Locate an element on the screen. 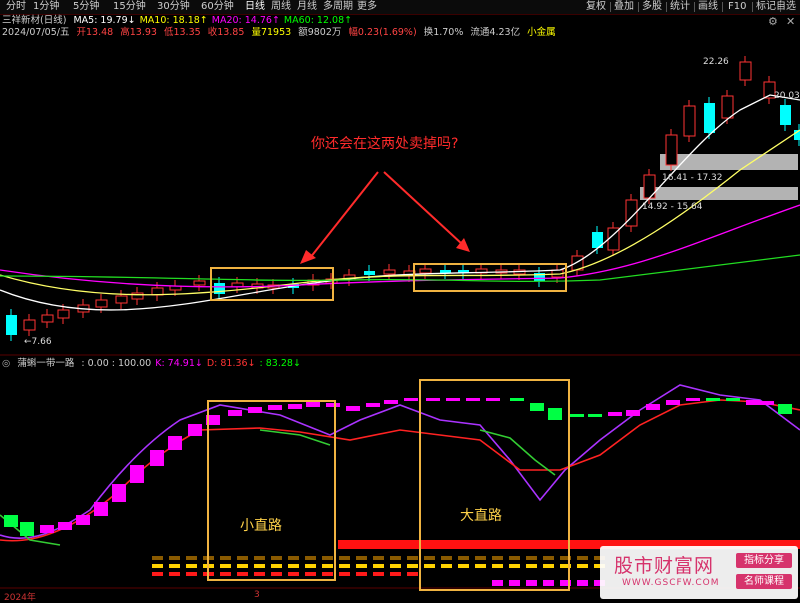  period-tab-8: 月线 is located at coordinates (307, 7).